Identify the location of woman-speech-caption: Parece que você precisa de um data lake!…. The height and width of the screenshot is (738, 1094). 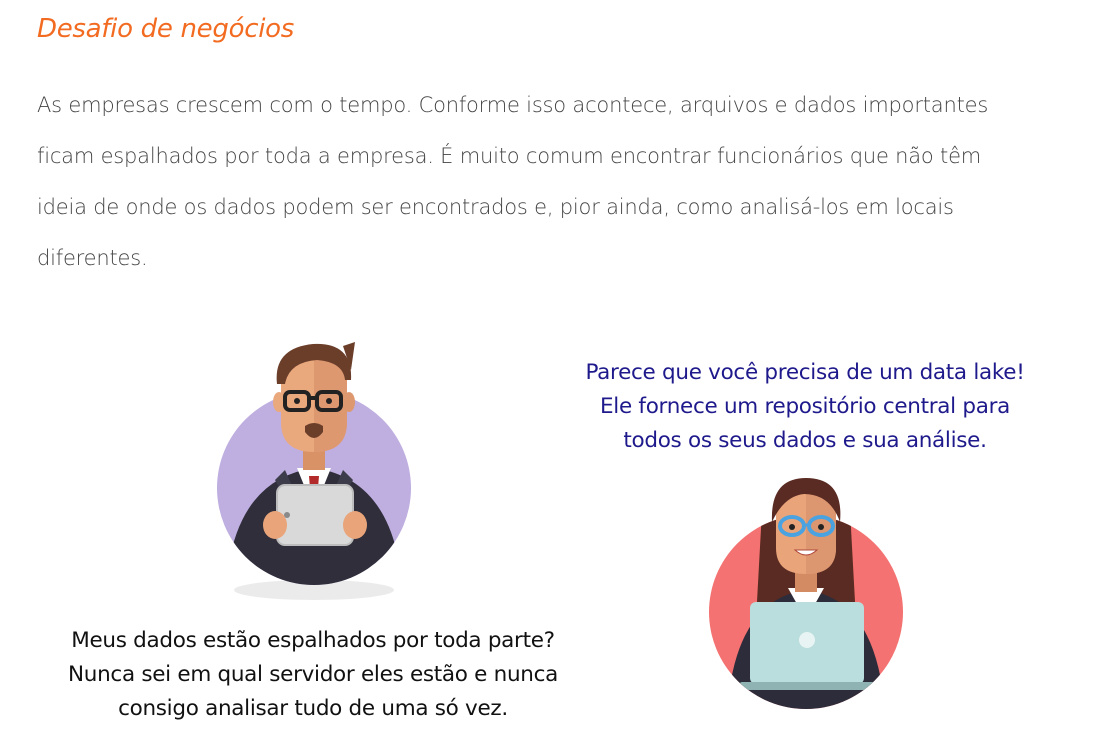
(797, 407).